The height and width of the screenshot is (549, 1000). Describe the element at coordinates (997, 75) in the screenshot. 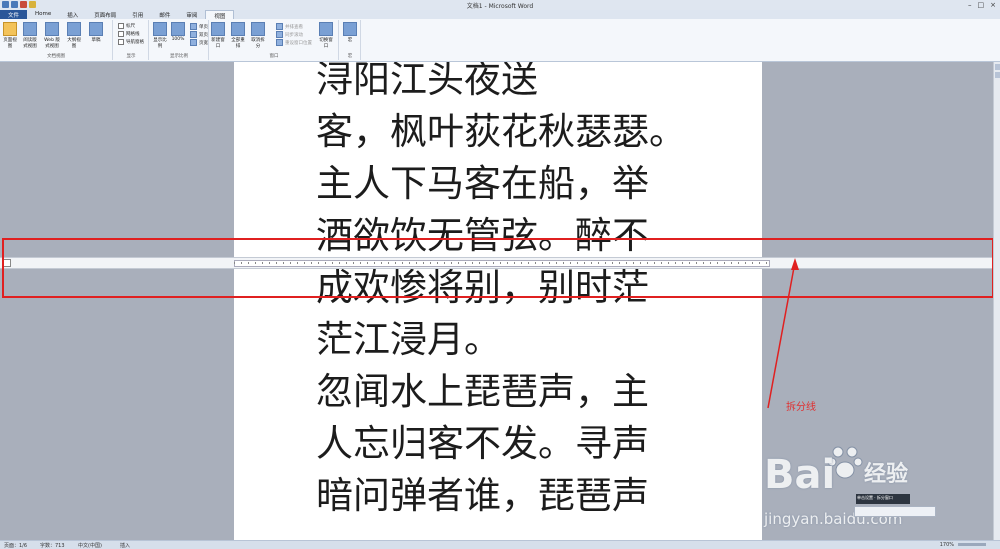

I see `scroll-thumb` at that location.